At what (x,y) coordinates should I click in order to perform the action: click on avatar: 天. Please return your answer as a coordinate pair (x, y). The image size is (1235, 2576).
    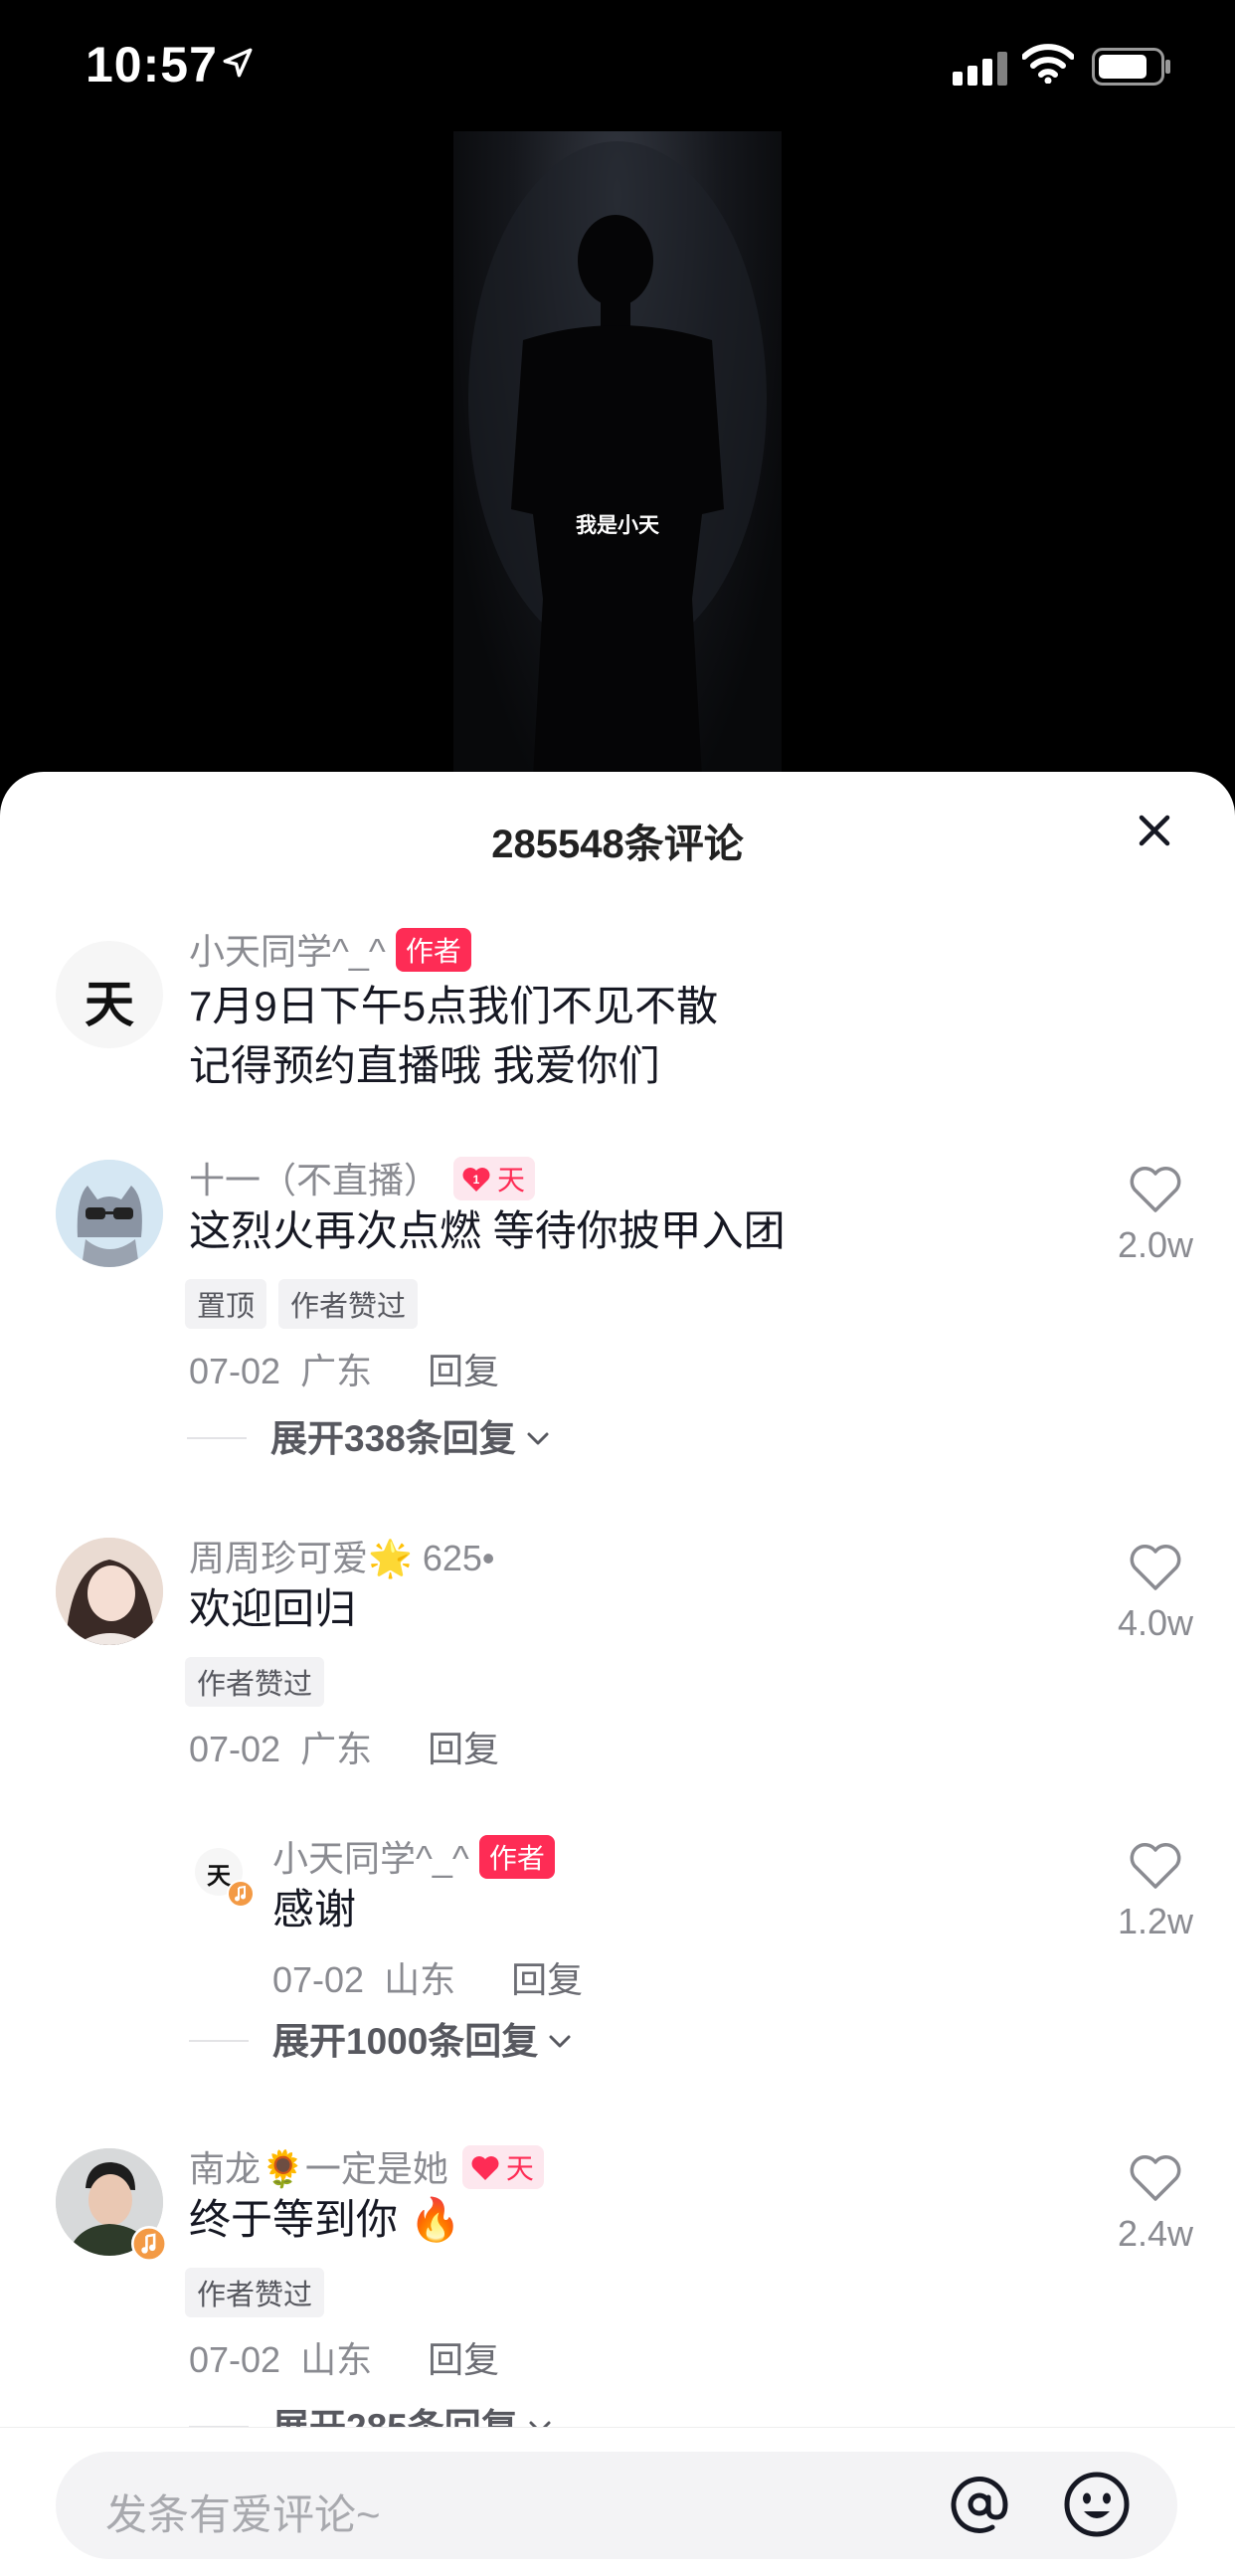
    Looking at the image, I should click on (109, 994).